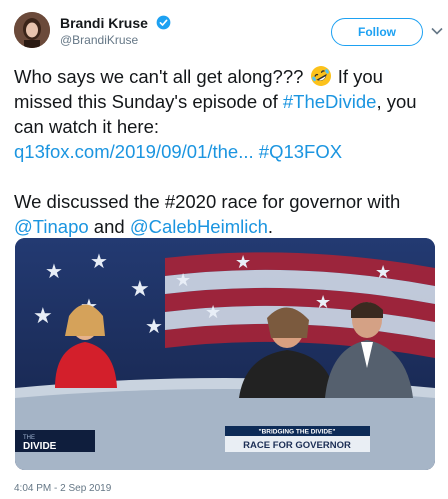  What do you see at coordinates (297, 445) in the screenshot?
I see `banner-title: RACE FOR GOVERNOR` at bounding box center [297, 445].